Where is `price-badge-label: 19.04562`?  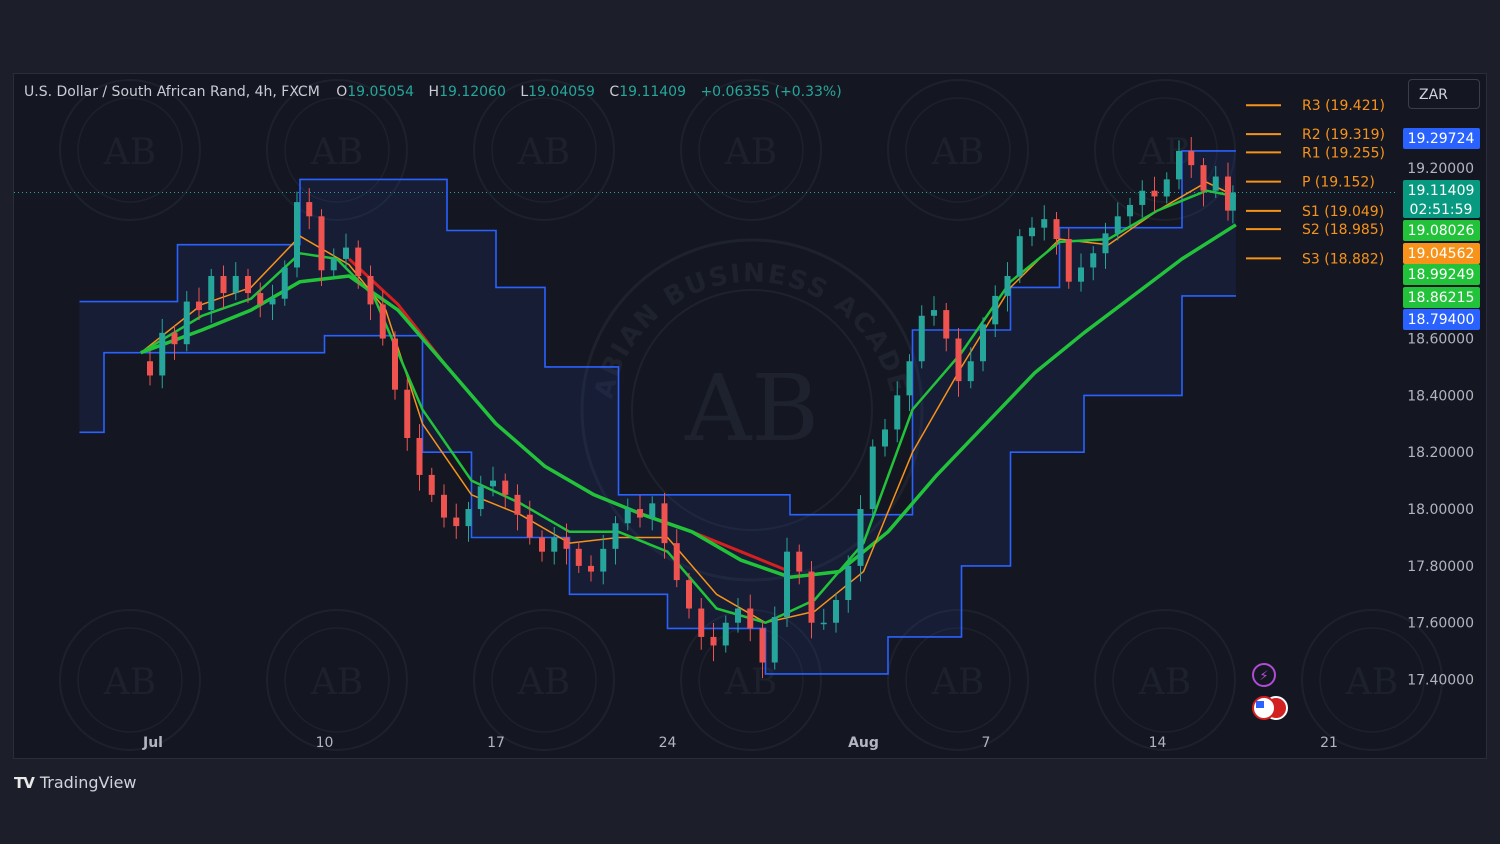
price-badge-label: 19.04562 is located at coordinates (1441, 254).